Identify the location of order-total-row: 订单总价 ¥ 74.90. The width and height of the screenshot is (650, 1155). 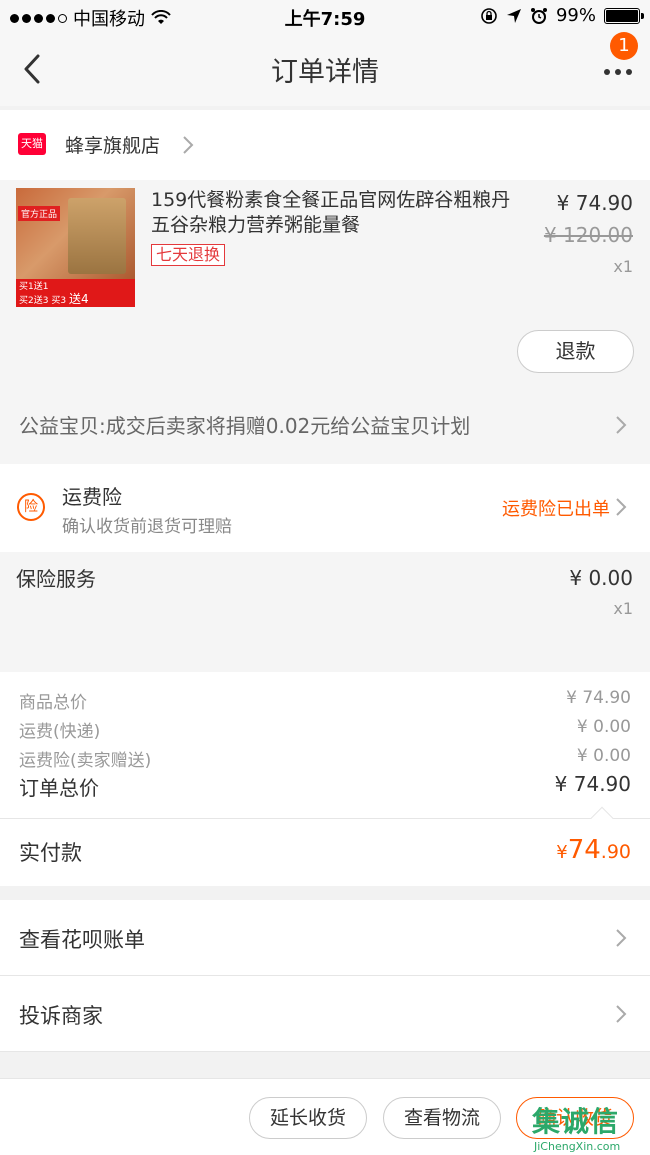
(325, 786).